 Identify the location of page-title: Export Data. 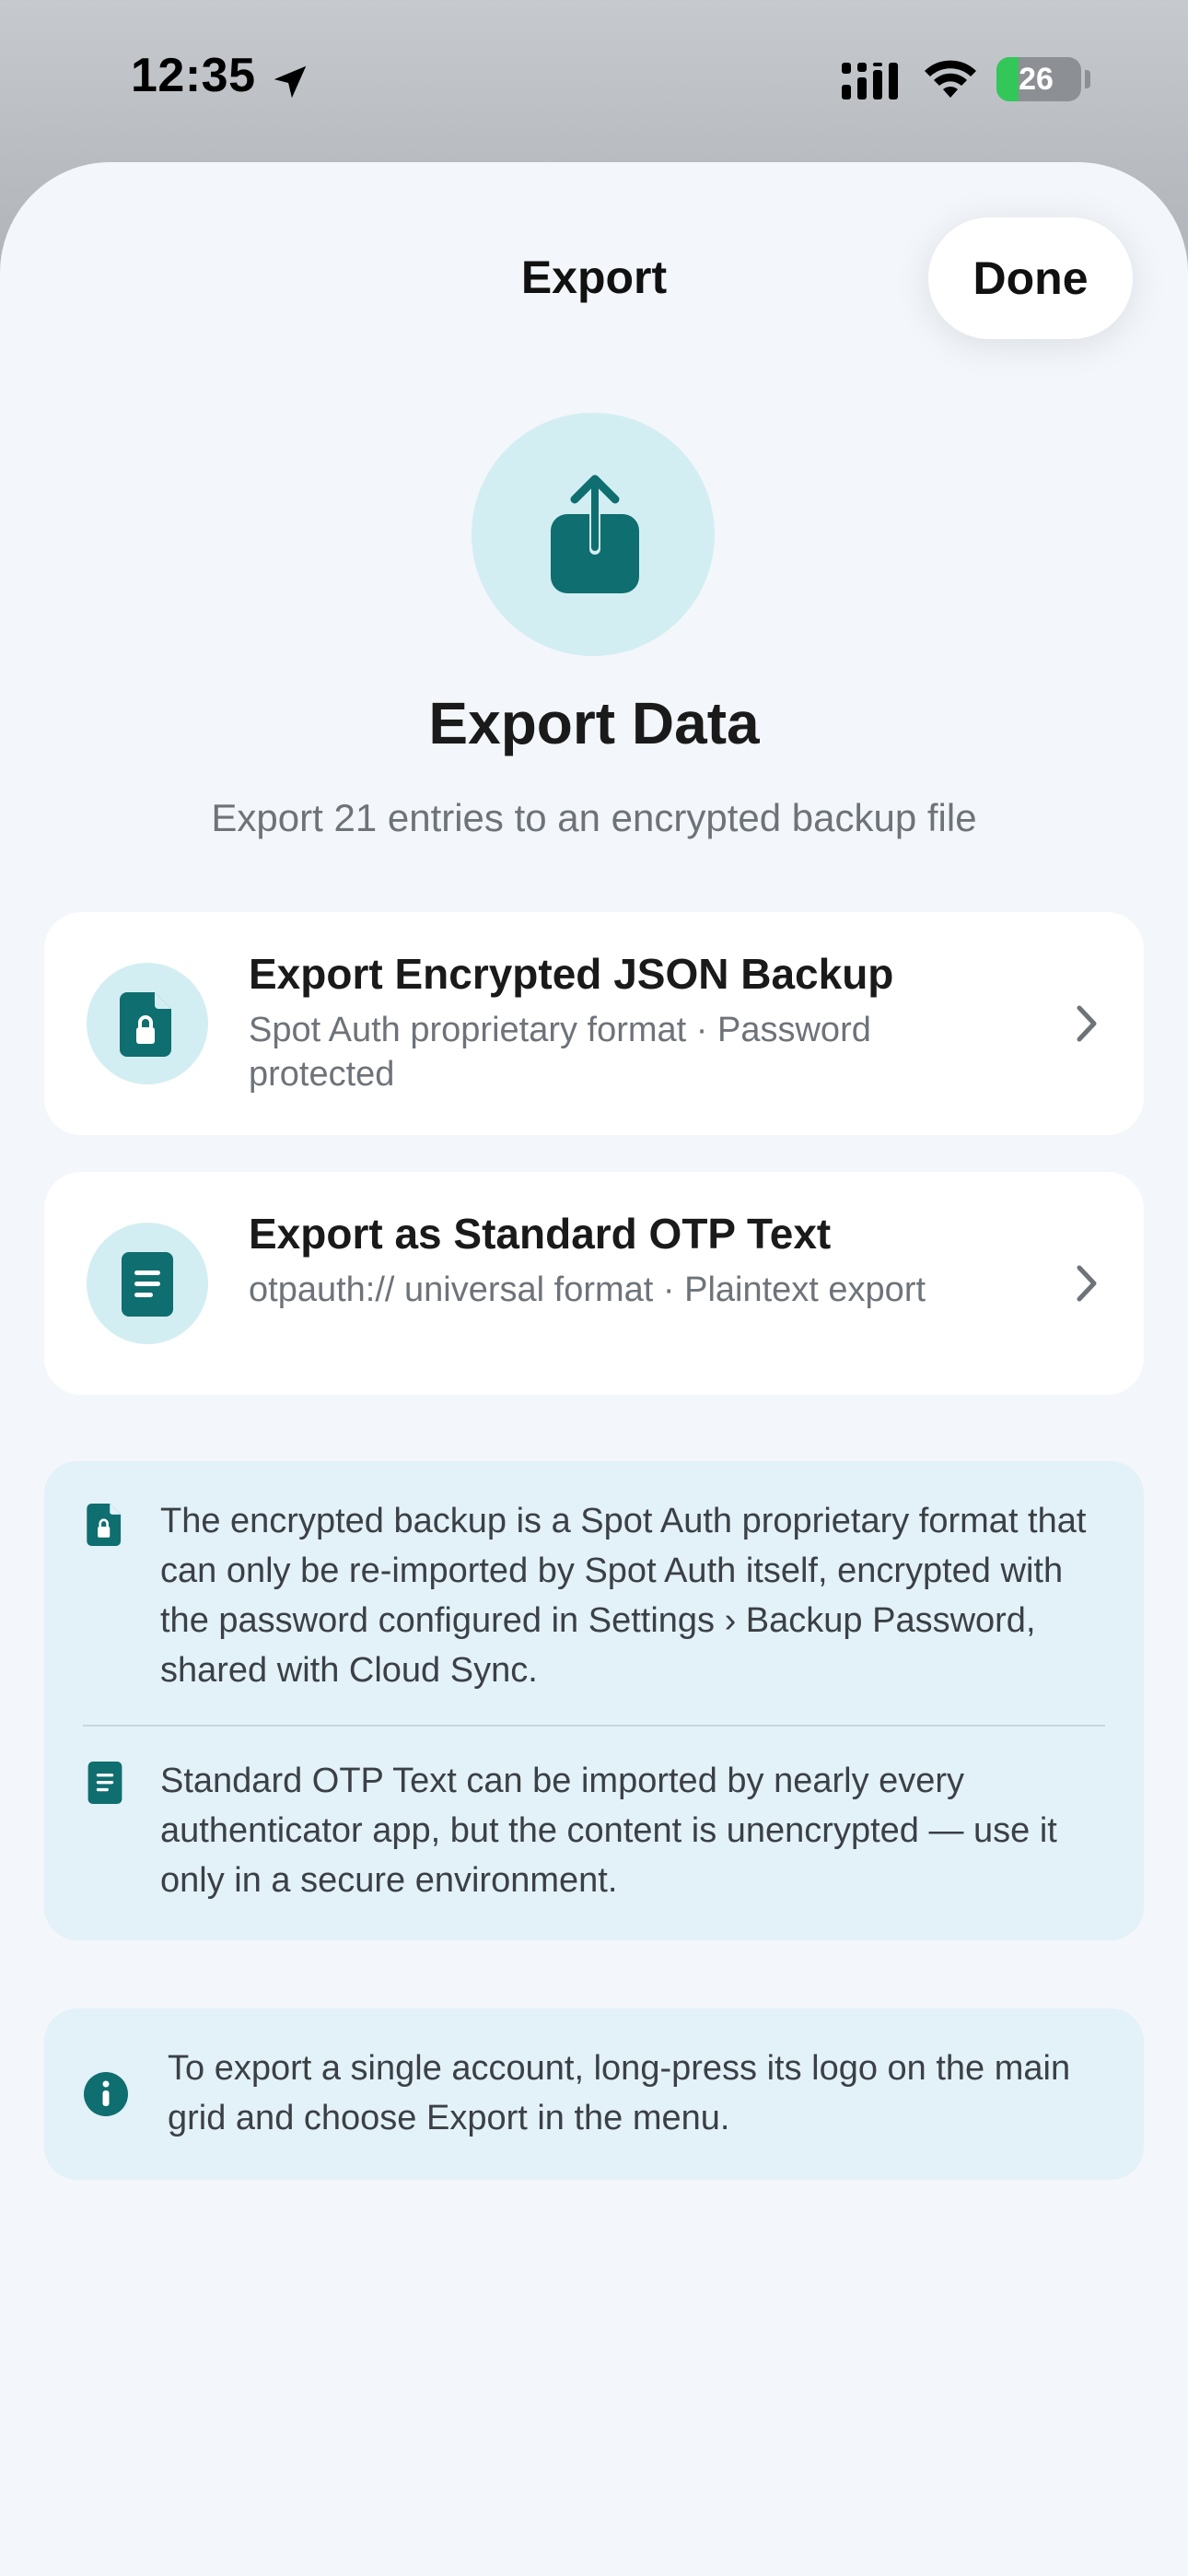
(594, 723).